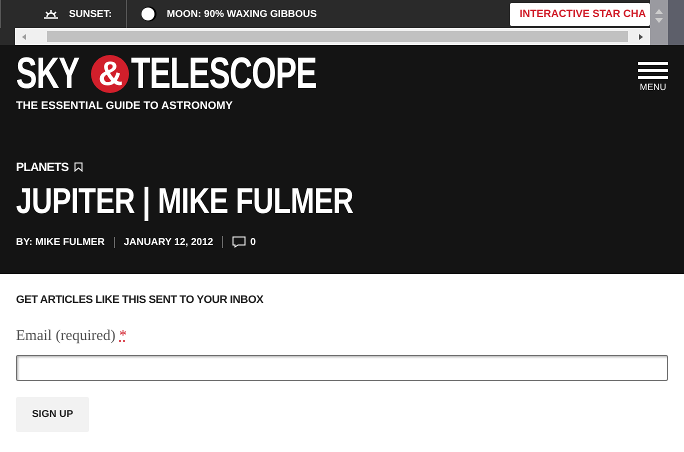 The image size is (684, 452). What do you see at coordinates (148, 14) in the screenshot?
I see `moon-icon` at bounding box center [148, 14].